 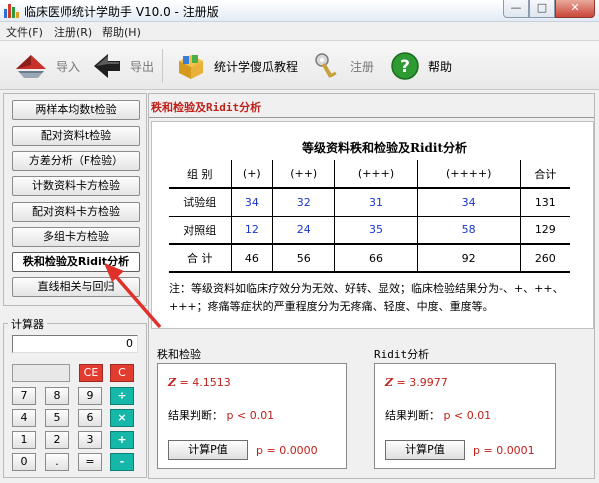 I want to click on menu-bar: 文件(F) 注册(R) 帮助(H), so click(x=299, y=31).